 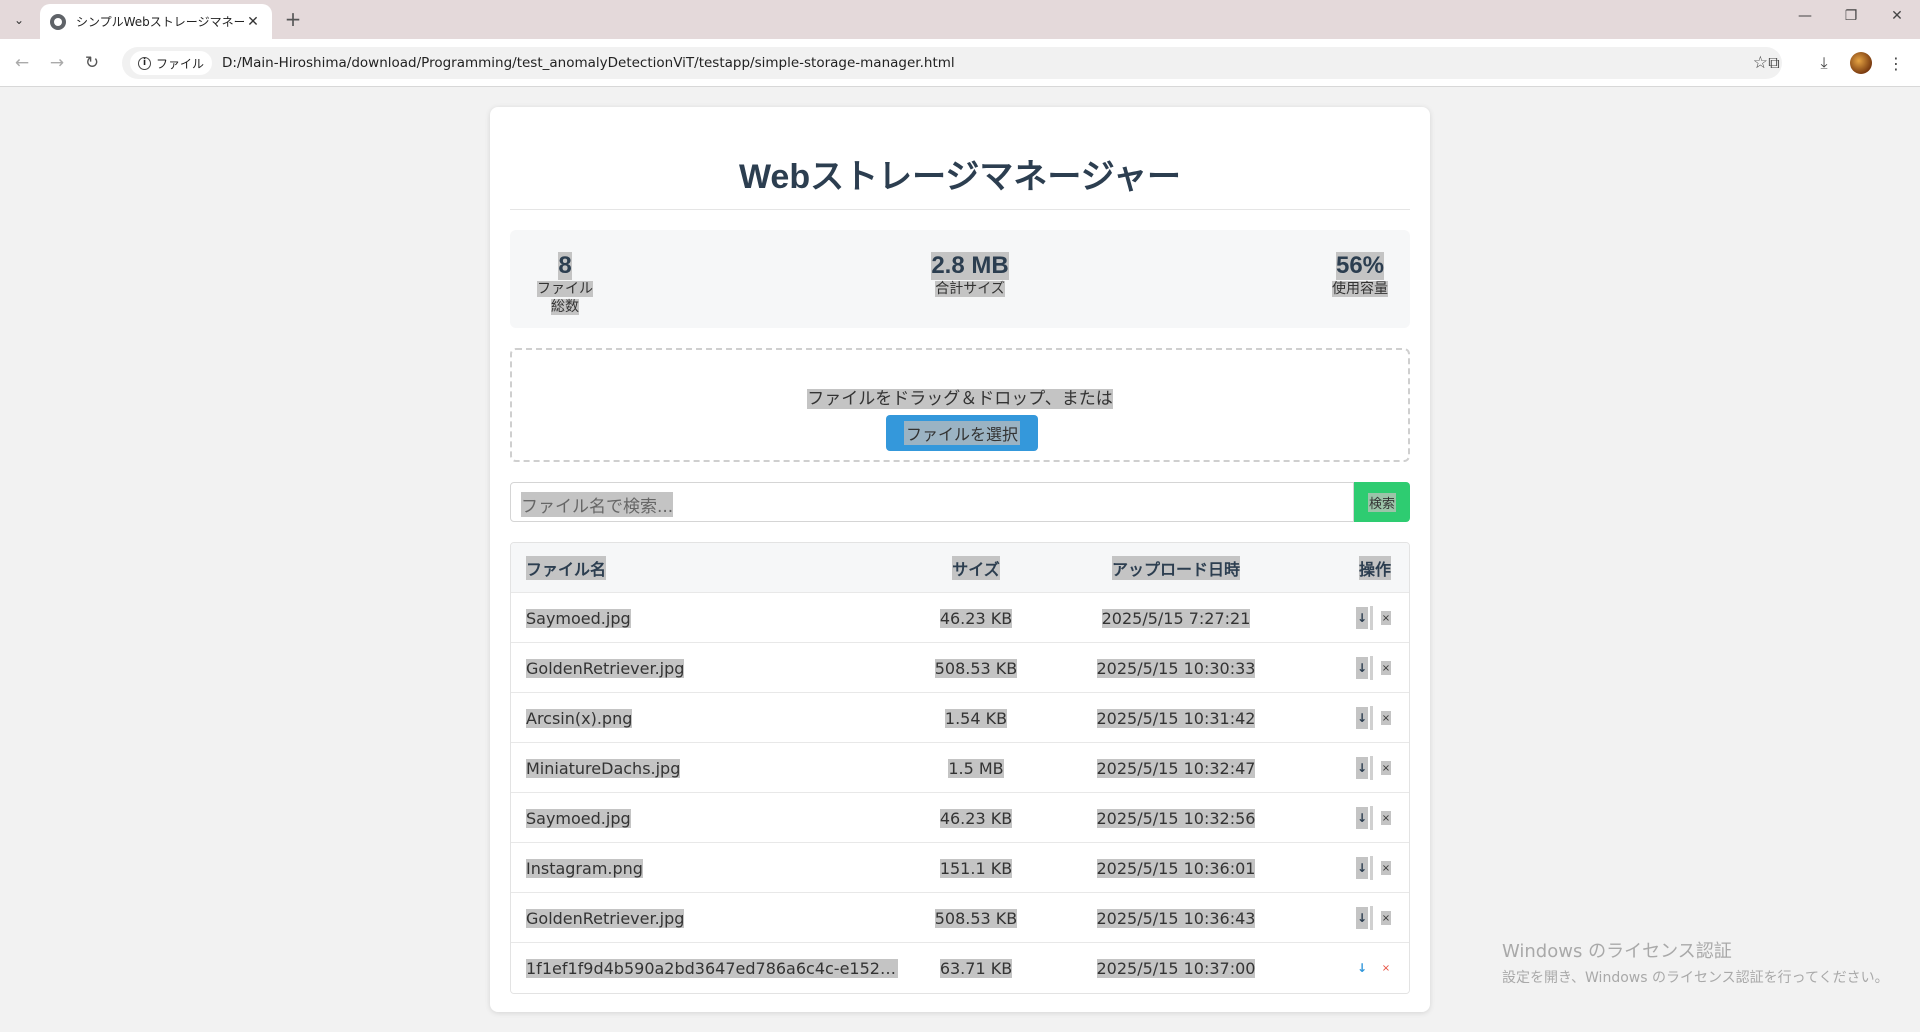 I want to click on file-name-cell: MiniatureDachs.jpg, so click(x=603, y=768).